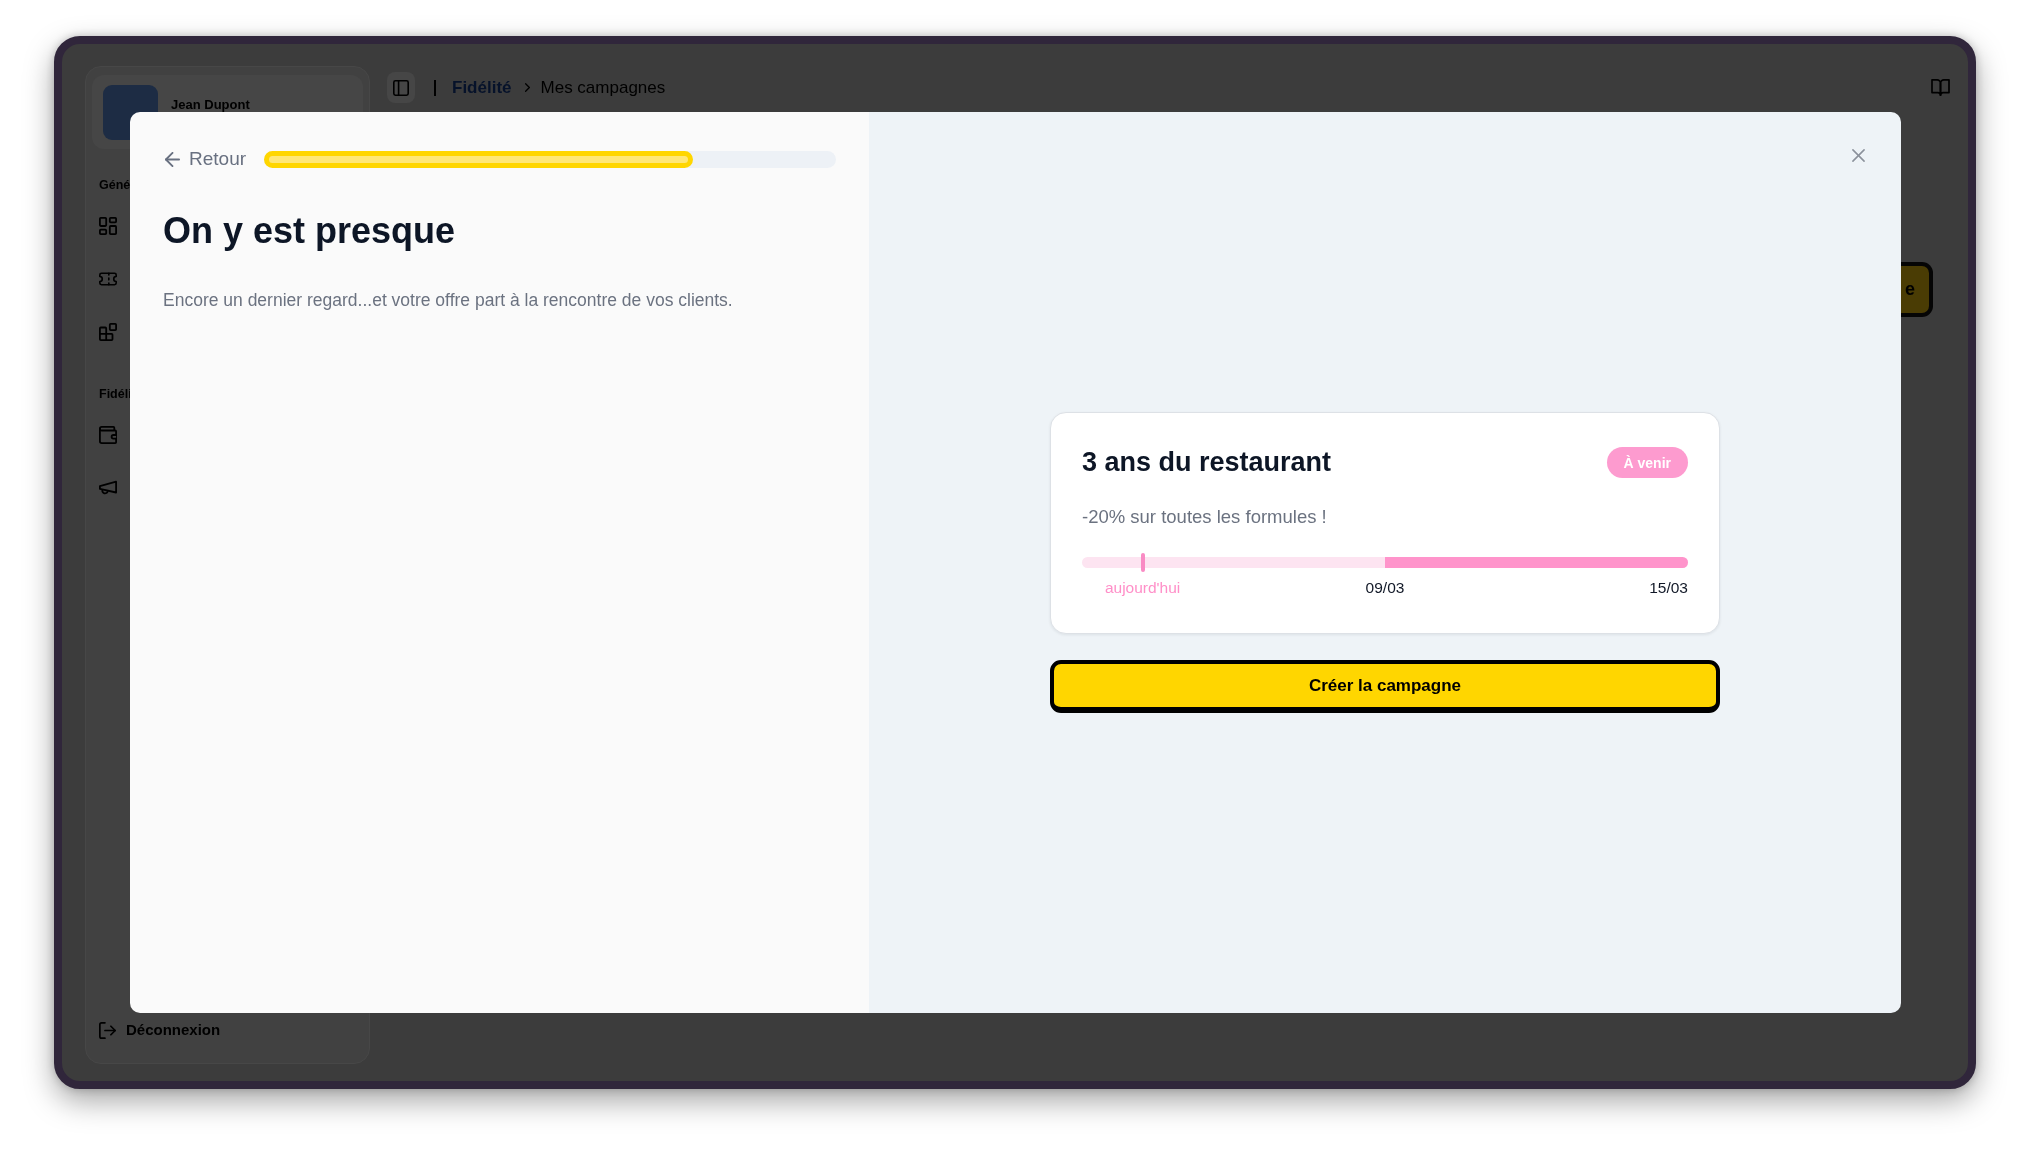  Describe the element at coordinates (448, 300) in the screenshot. I see `dialog-subtitle: Encore un dernier regard...et votre offre part à la rencontre de vos clients.` at that location.